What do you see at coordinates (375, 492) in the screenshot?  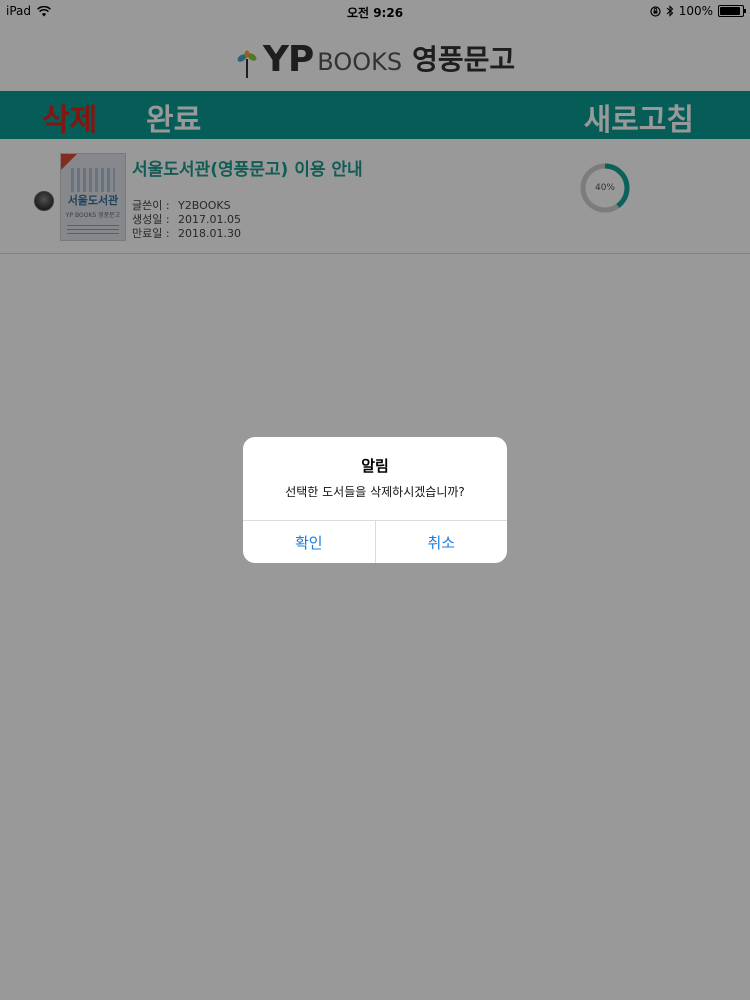 I see `alert-message: 선택한 도서들을 삭제하시겠습니까?` at bounding box center [375, 492].